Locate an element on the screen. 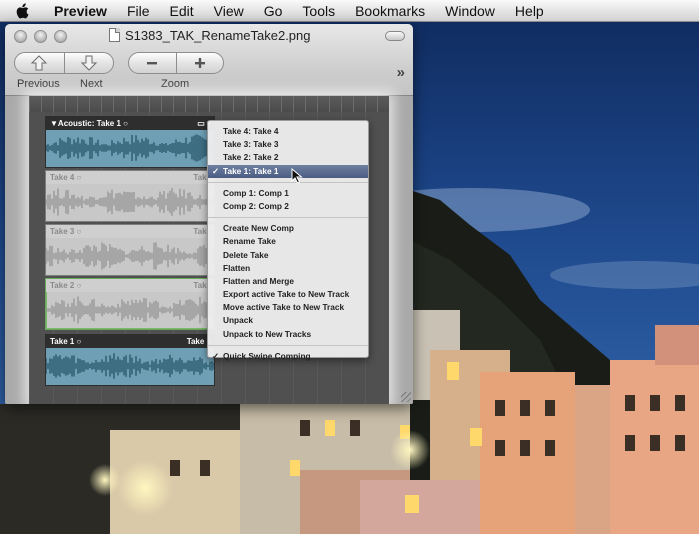 This screenshot has width=699, height=534. menu-window: Window is located at coordinates (470, 11).